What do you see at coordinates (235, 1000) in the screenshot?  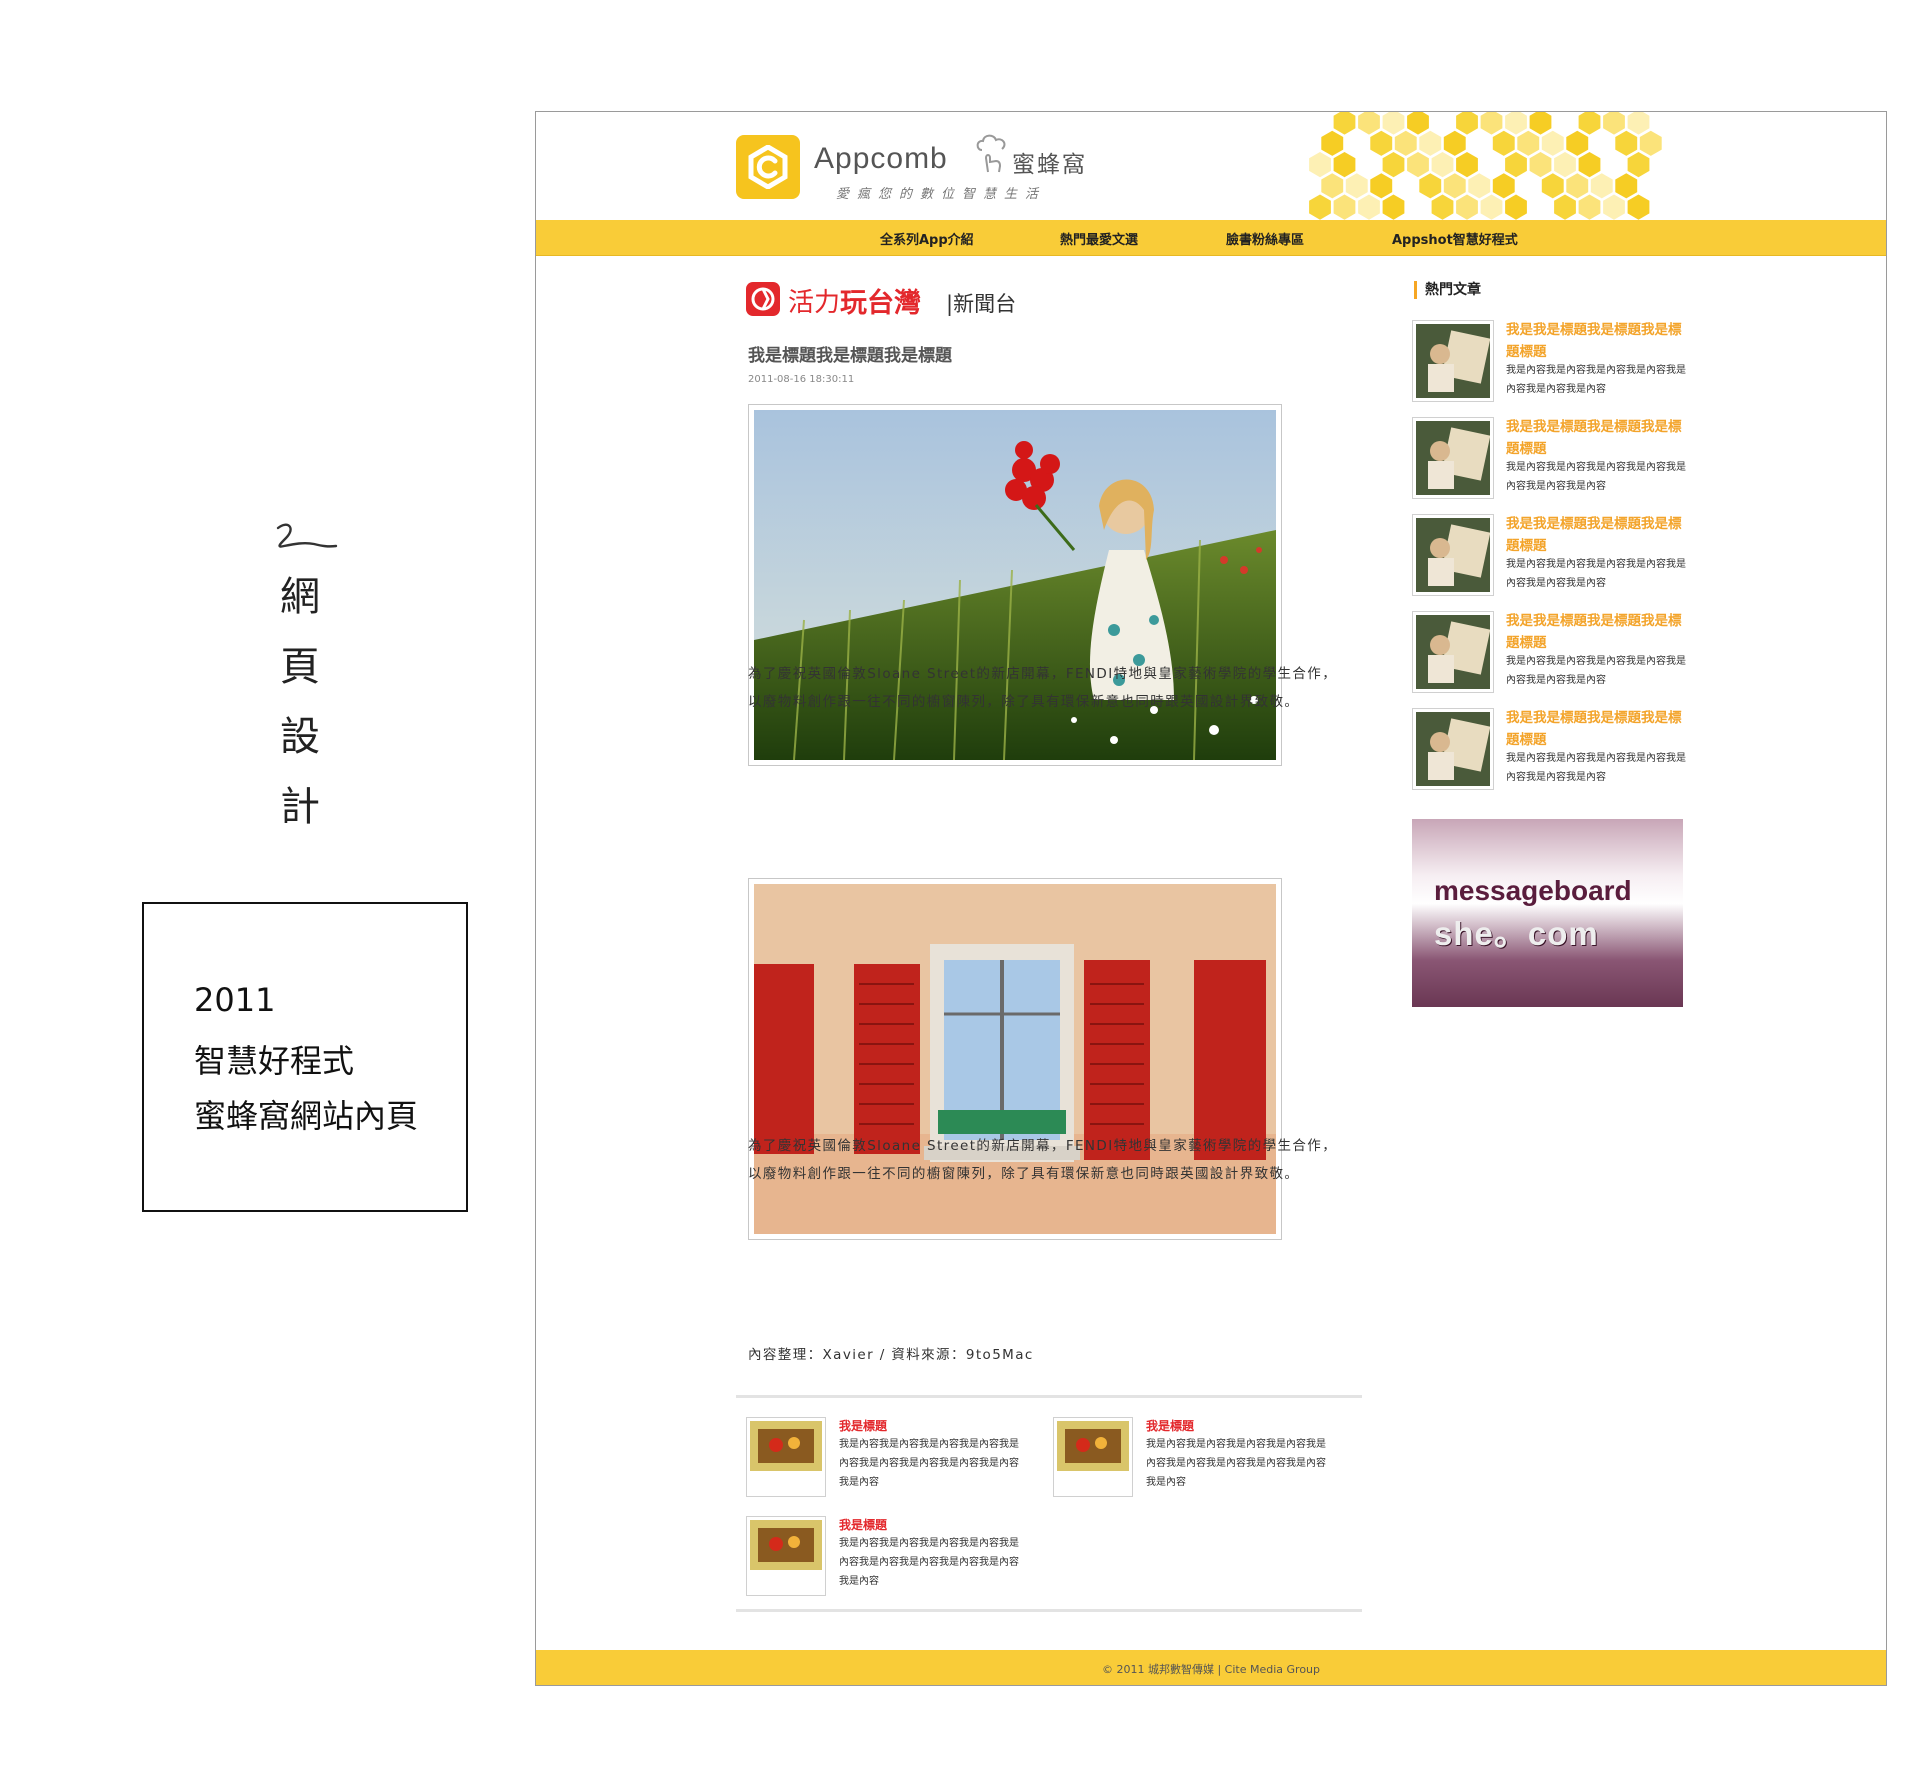 I see `project-year: 2011` at bounding box center [235, 1000].